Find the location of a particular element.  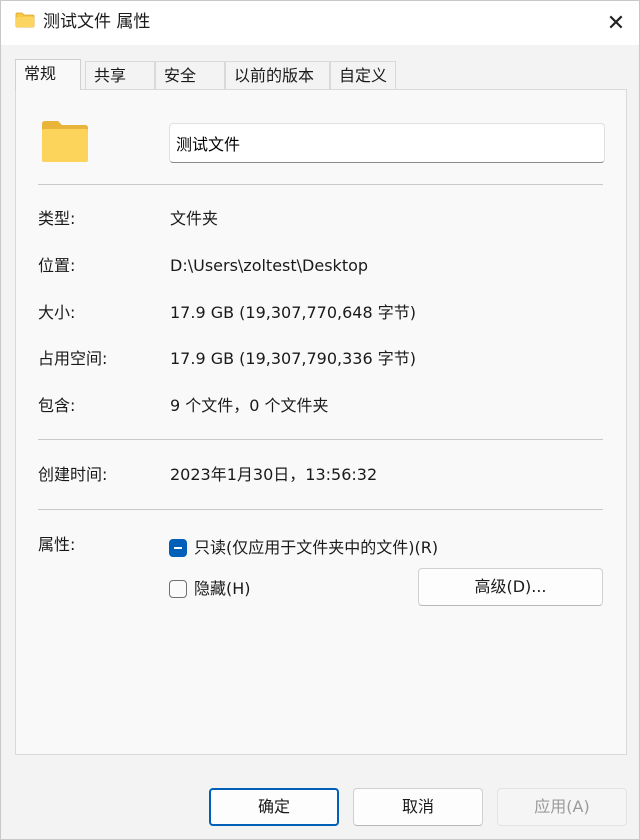

apply-button: 应用(A) is located at coordinates (562, 807).